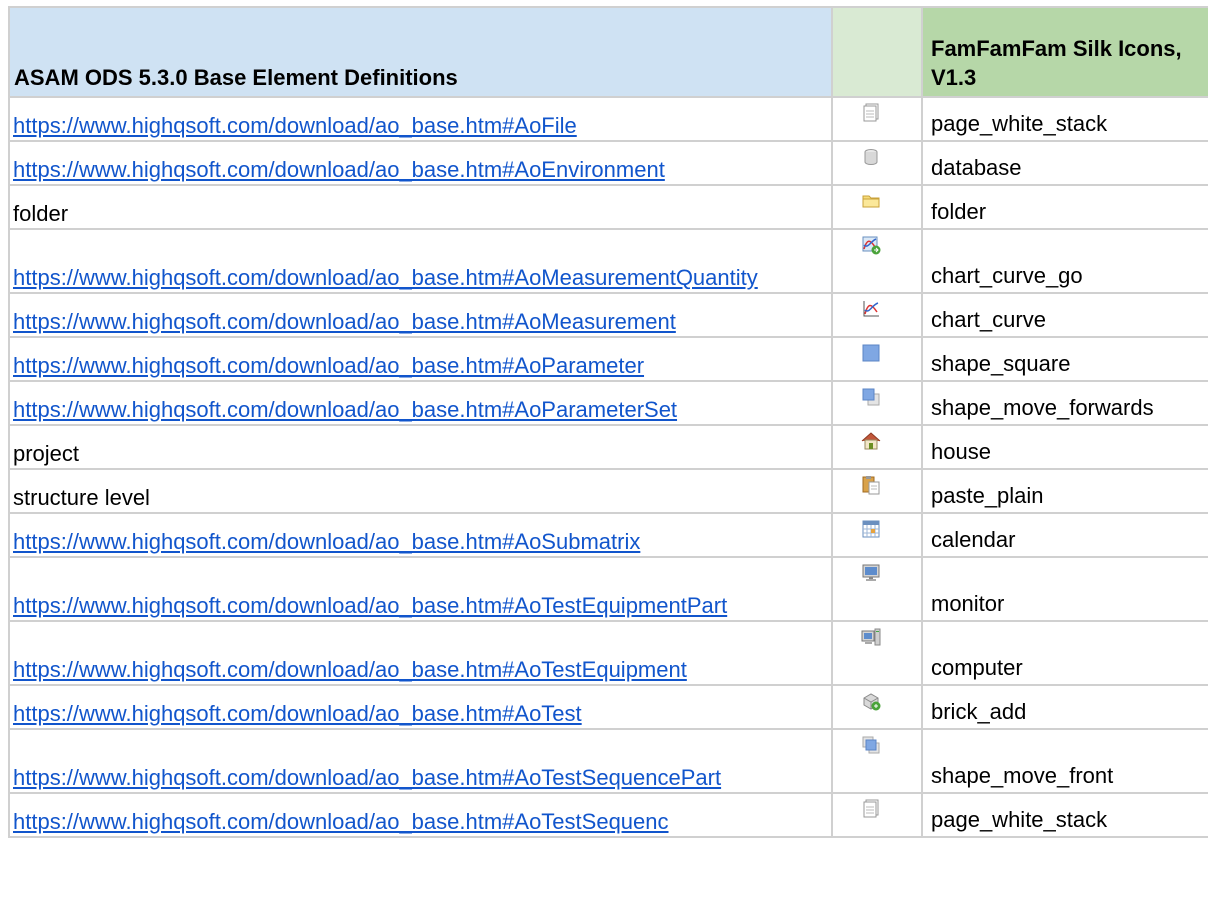 This screenshot has width=1208, height=923. I want to click on table-row: folder folder, so click(608, 207).